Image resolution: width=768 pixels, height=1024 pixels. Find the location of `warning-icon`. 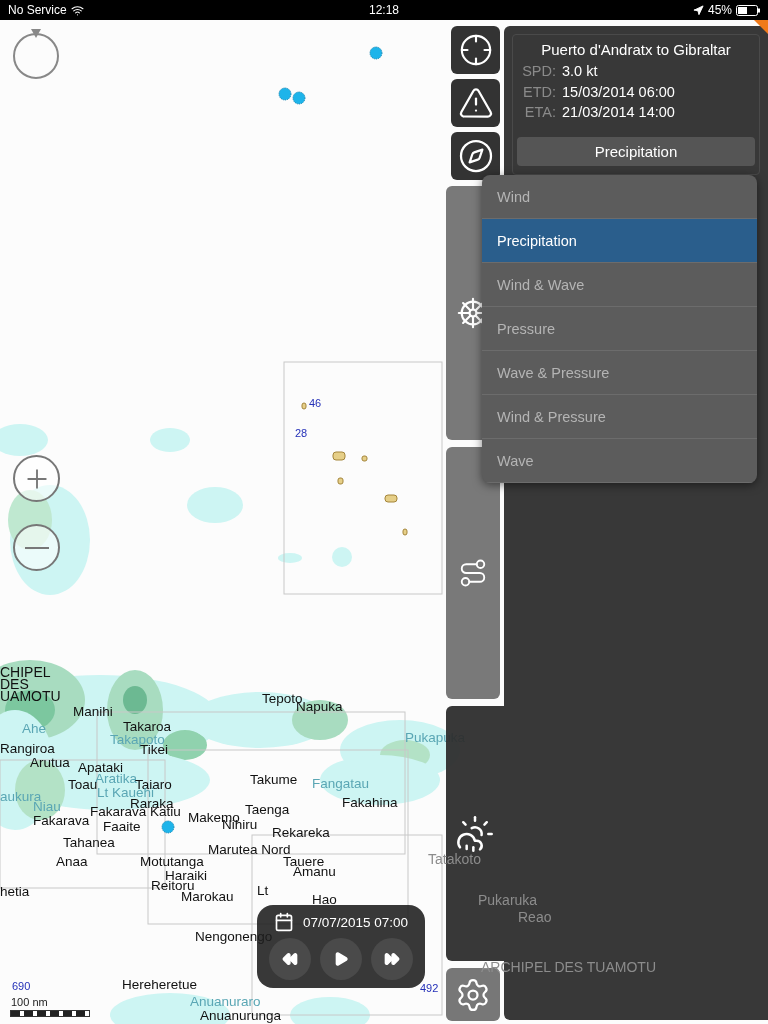

warning-icon is located at coordinates (475, 103).